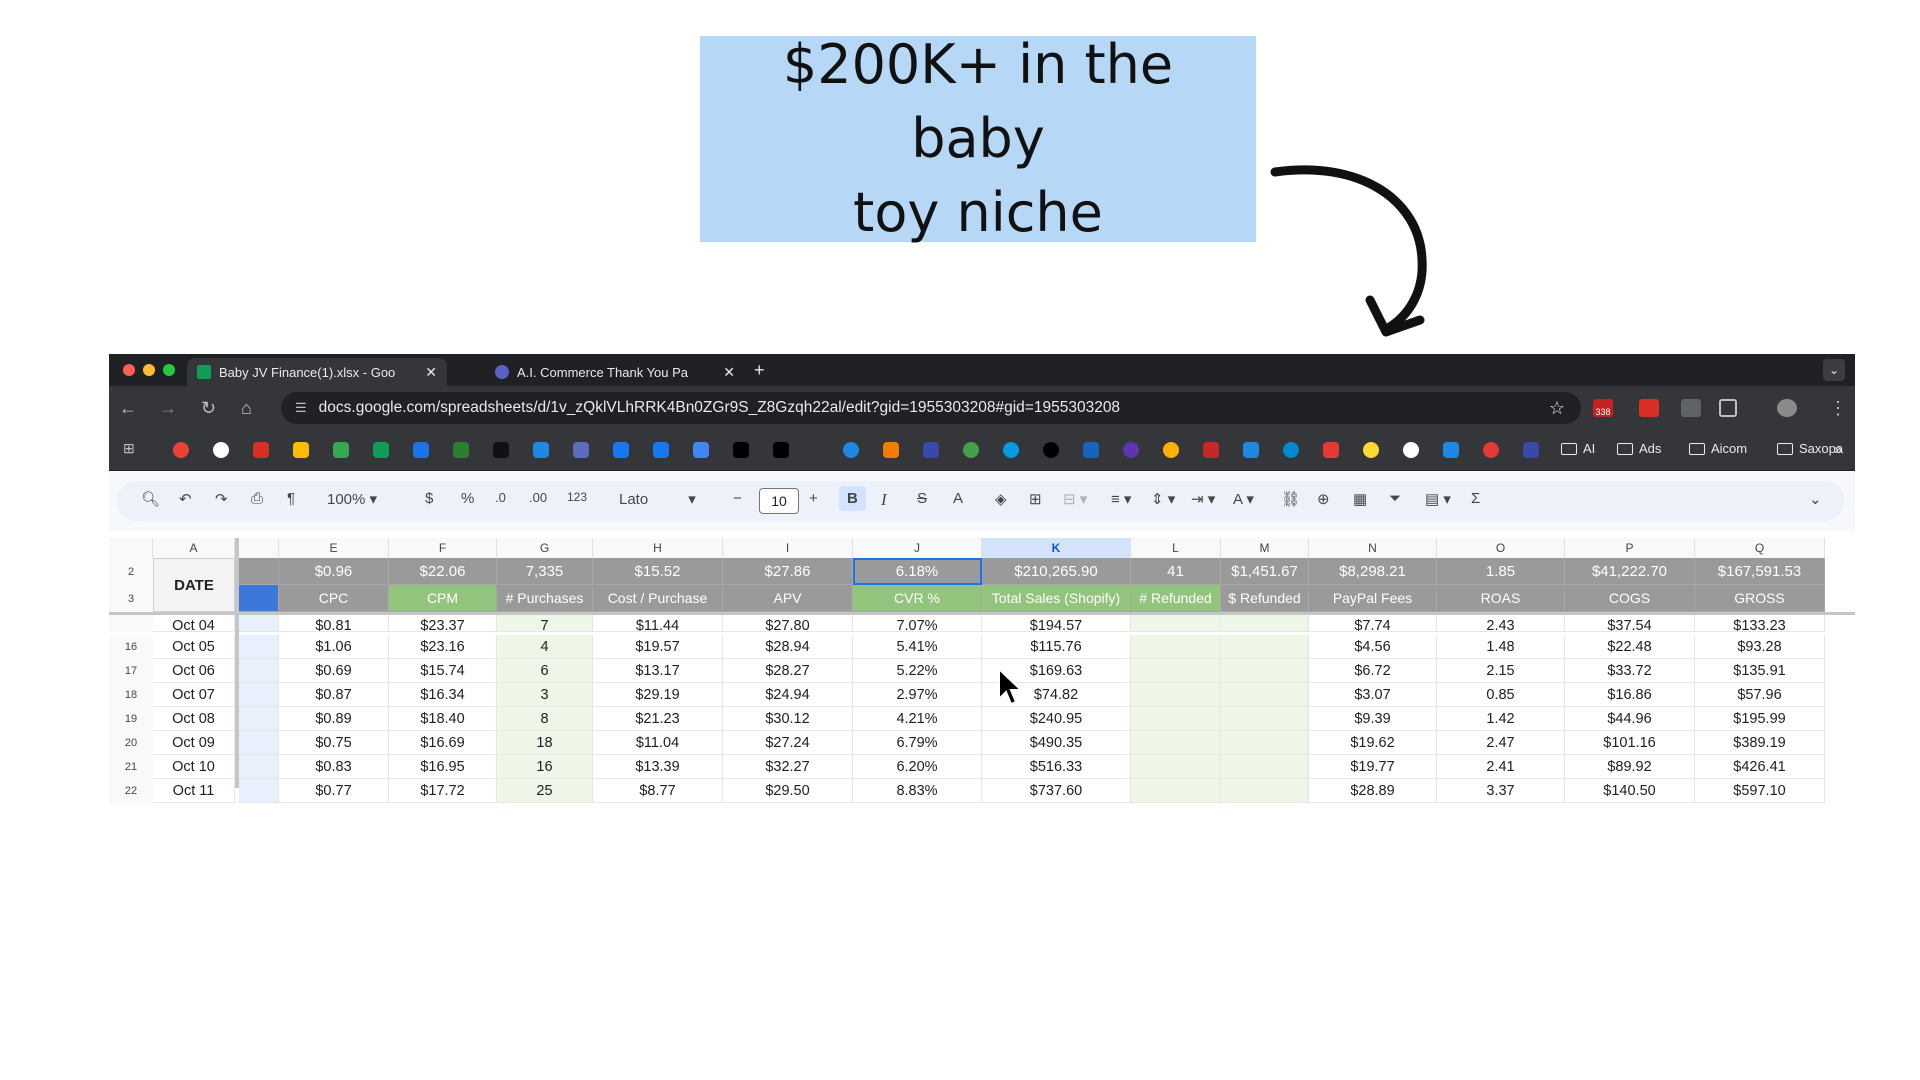 The image size is (1920, 1080). What do you see at coordinates (851, 450) in the screenshot?
I see `bookmark-blue-icon` at bounding box center [851, 450].